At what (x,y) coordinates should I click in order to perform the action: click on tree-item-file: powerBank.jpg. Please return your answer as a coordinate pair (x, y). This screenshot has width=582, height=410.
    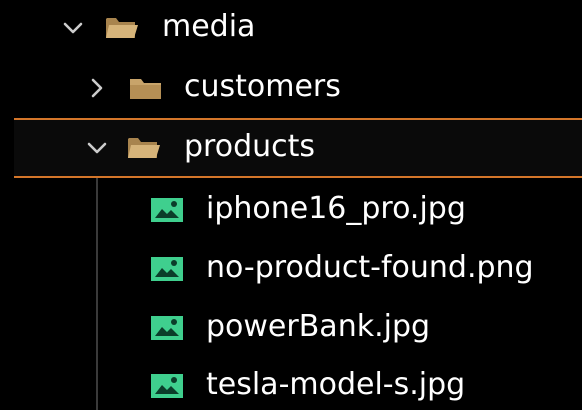
    Looking at the image, I should click on (291, 328).